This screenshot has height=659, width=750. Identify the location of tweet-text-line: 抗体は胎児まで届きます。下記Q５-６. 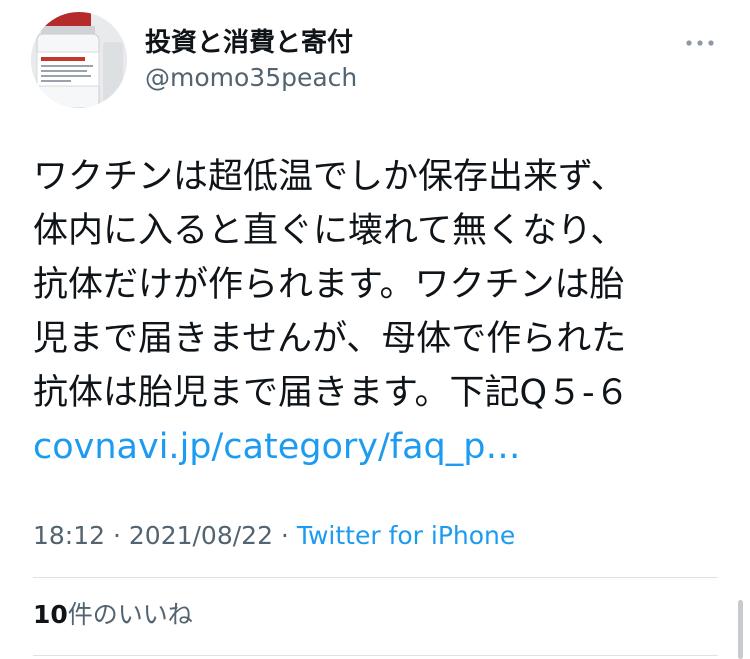
(331, 393).